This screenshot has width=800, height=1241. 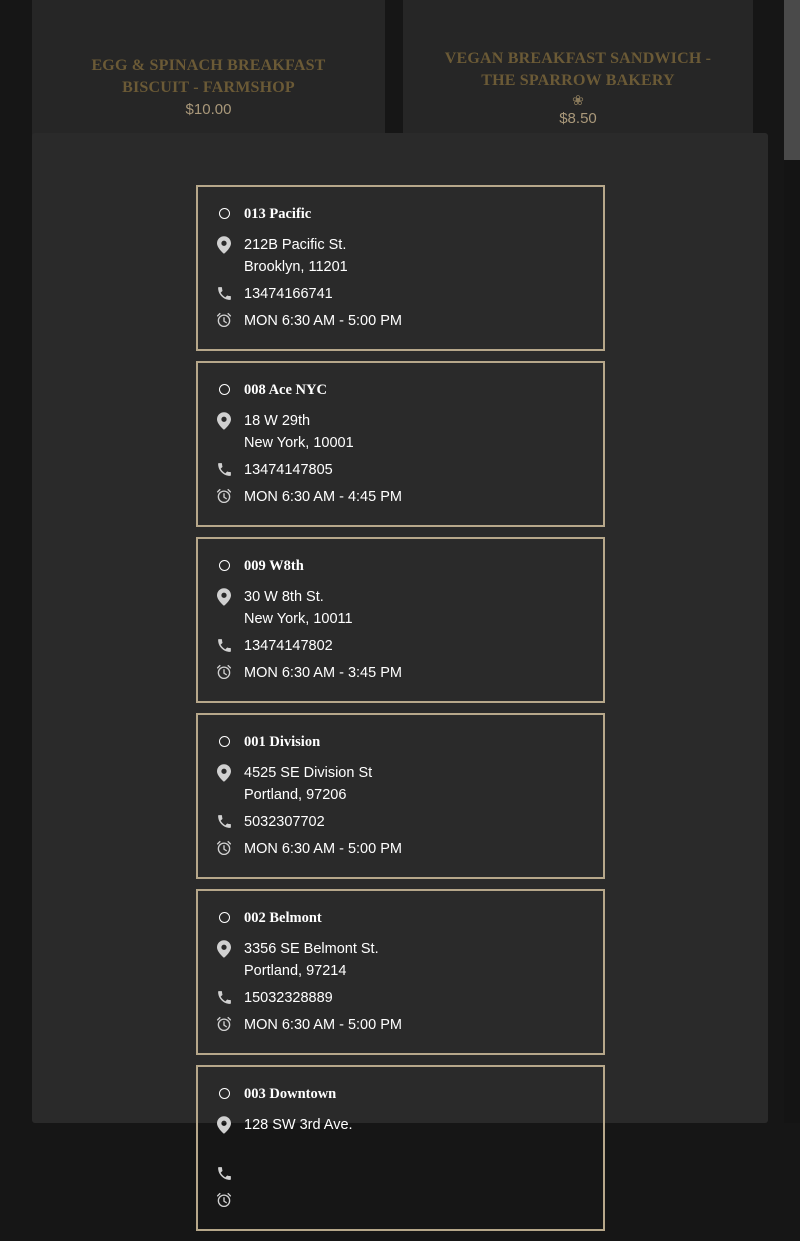 I want to click on page-scrollbar, so click(x=792, y=561).